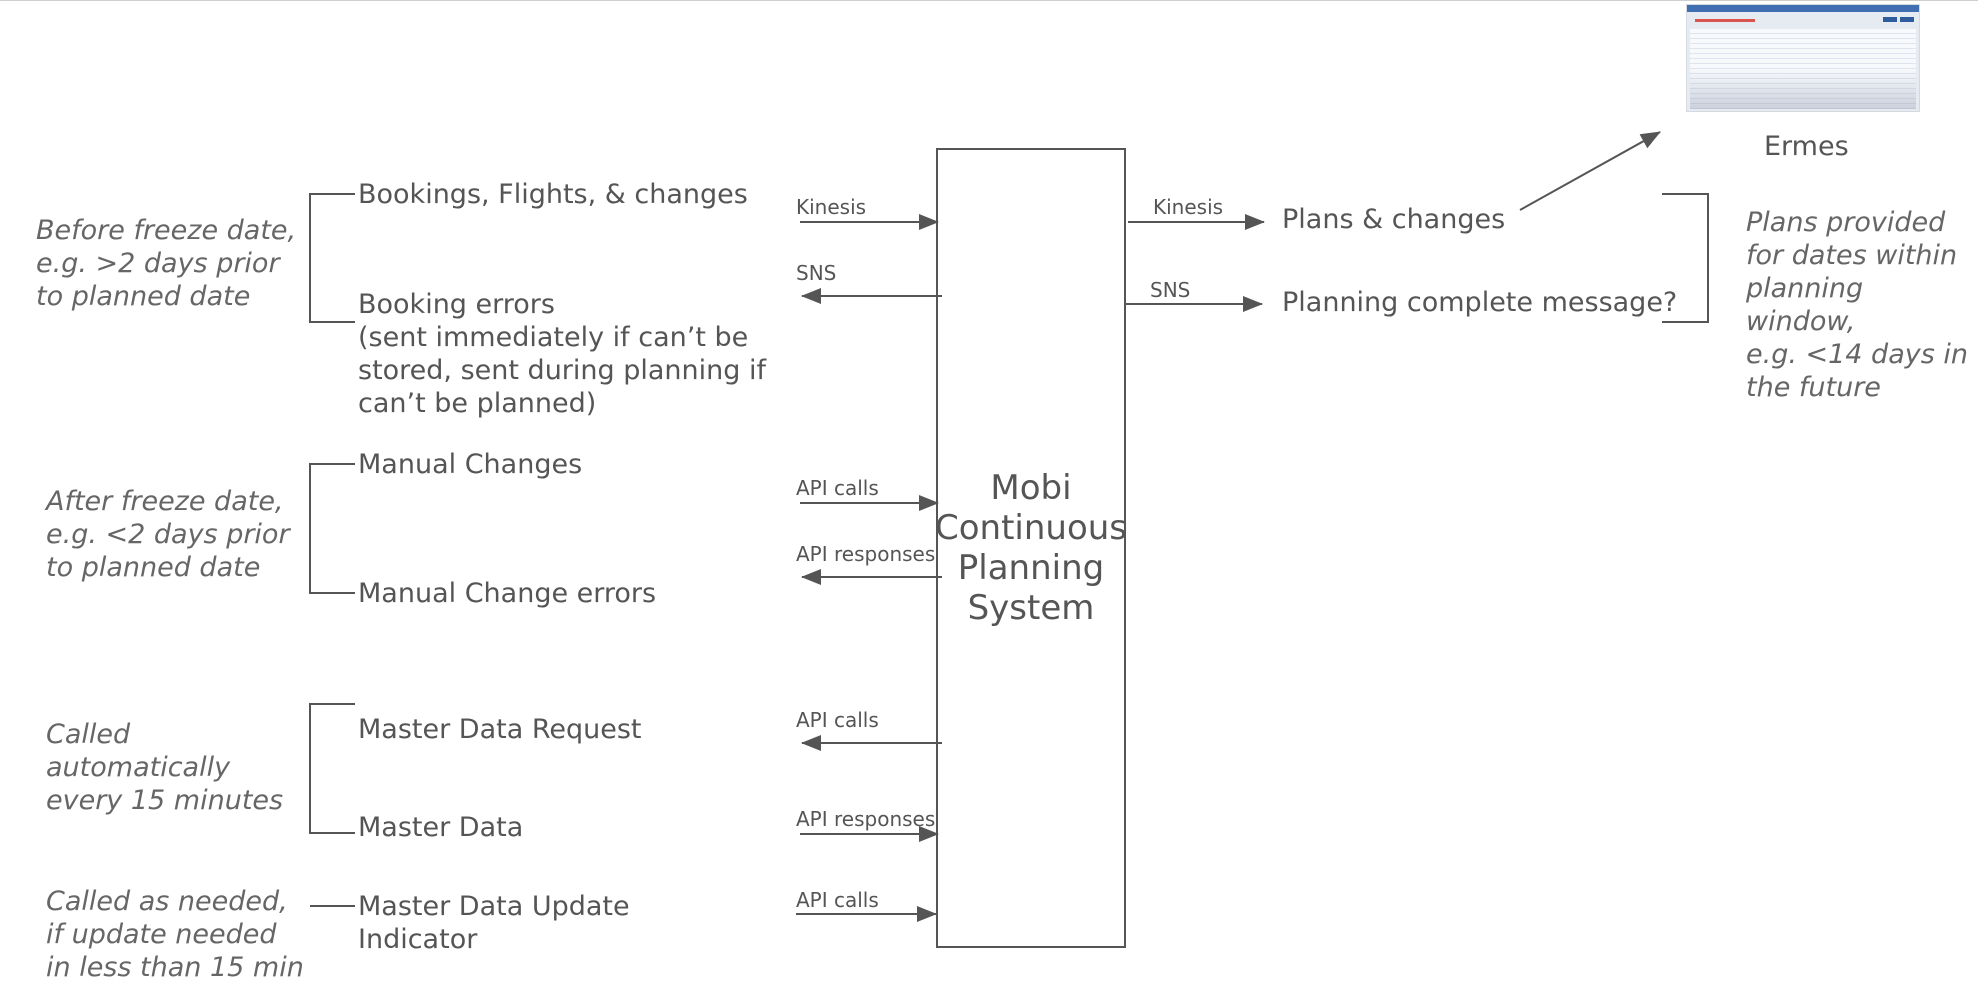 This screenshot has height=1000, width=1978. I want to click on bracket-after-freeze, so click(332, 528).